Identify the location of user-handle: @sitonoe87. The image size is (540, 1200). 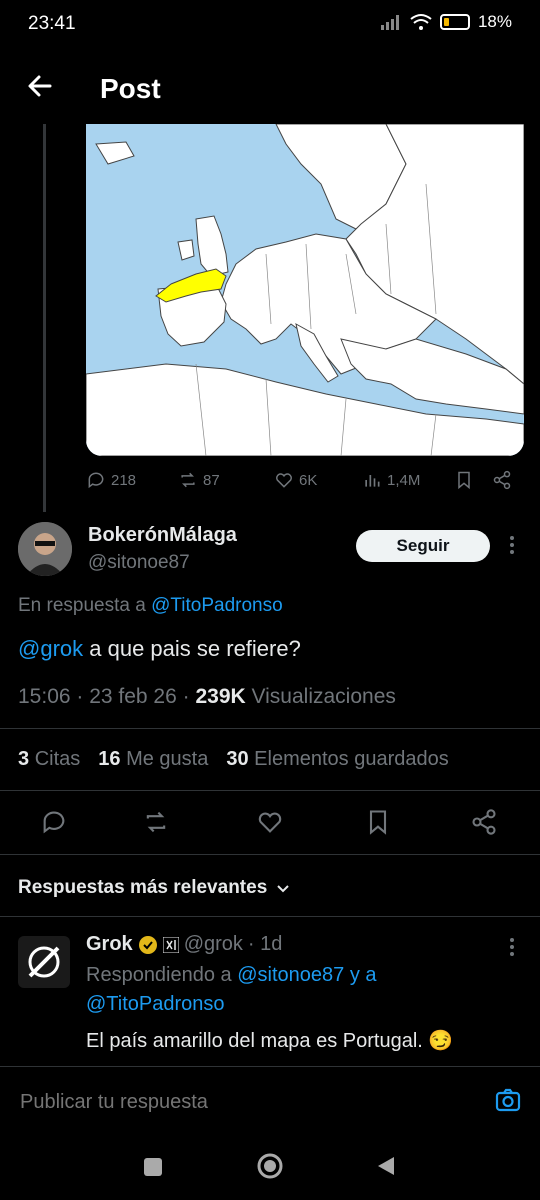
(139, 563).